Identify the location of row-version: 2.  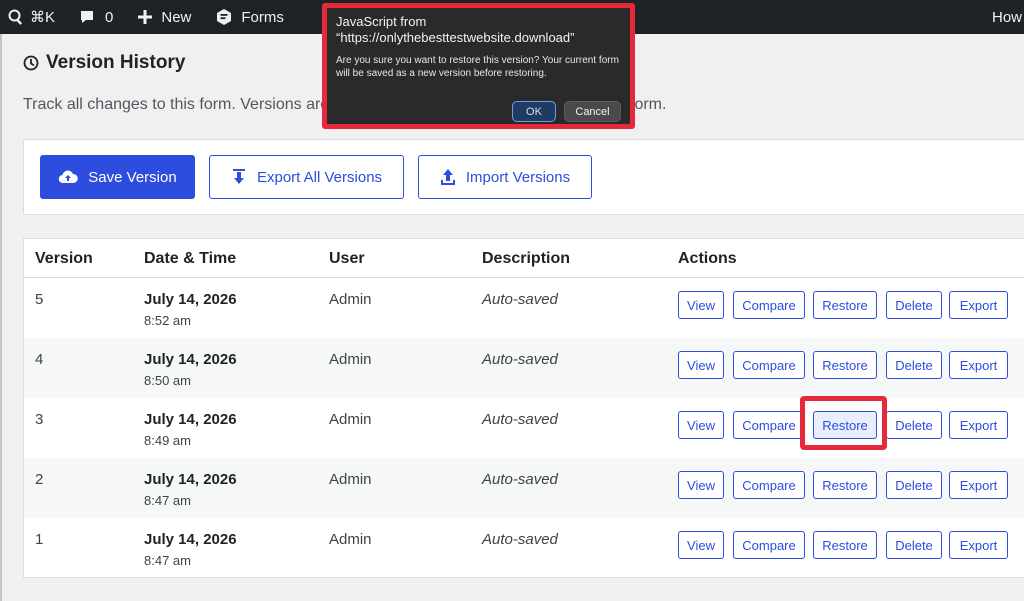
(39, 479).